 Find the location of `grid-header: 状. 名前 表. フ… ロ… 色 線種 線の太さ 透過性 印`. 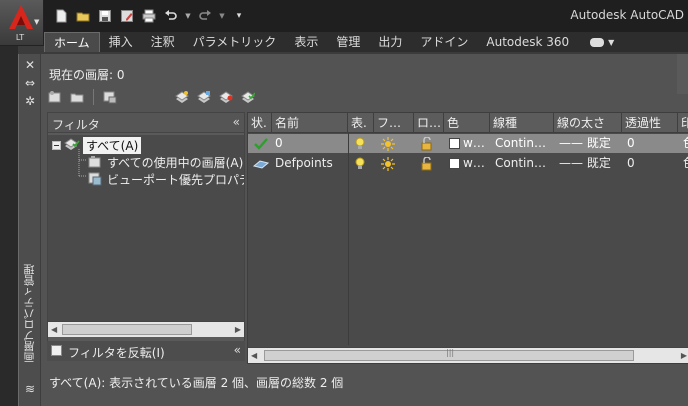

grid-header: 状. 名前 表. フ… ロ… 色 線種 線の太さ 透過性 印 is located at coordinates (468, 123).